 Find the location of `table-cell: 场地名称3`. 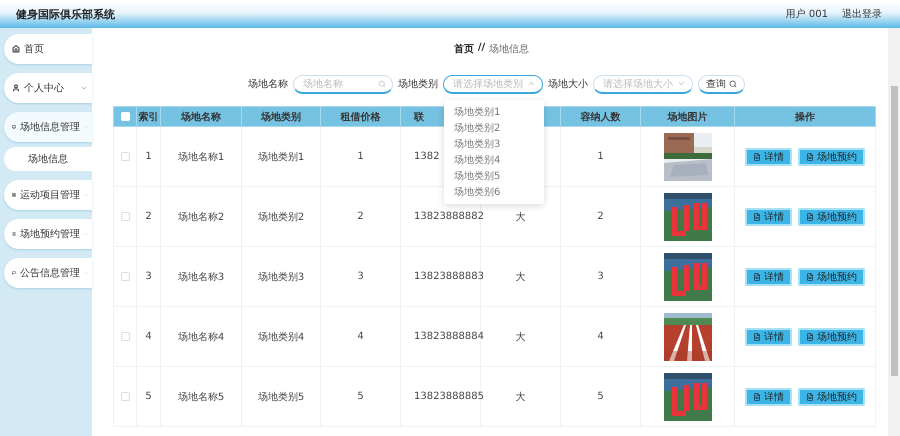

table-cell: 场地名称3 is located at coordinates (201, 277).